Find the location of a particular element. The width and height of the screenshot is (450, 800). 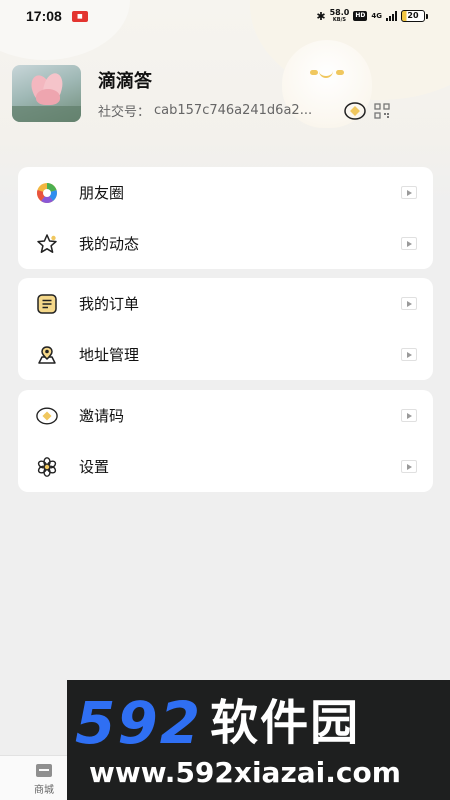

settings-icon is located at coordinates (47, 467).